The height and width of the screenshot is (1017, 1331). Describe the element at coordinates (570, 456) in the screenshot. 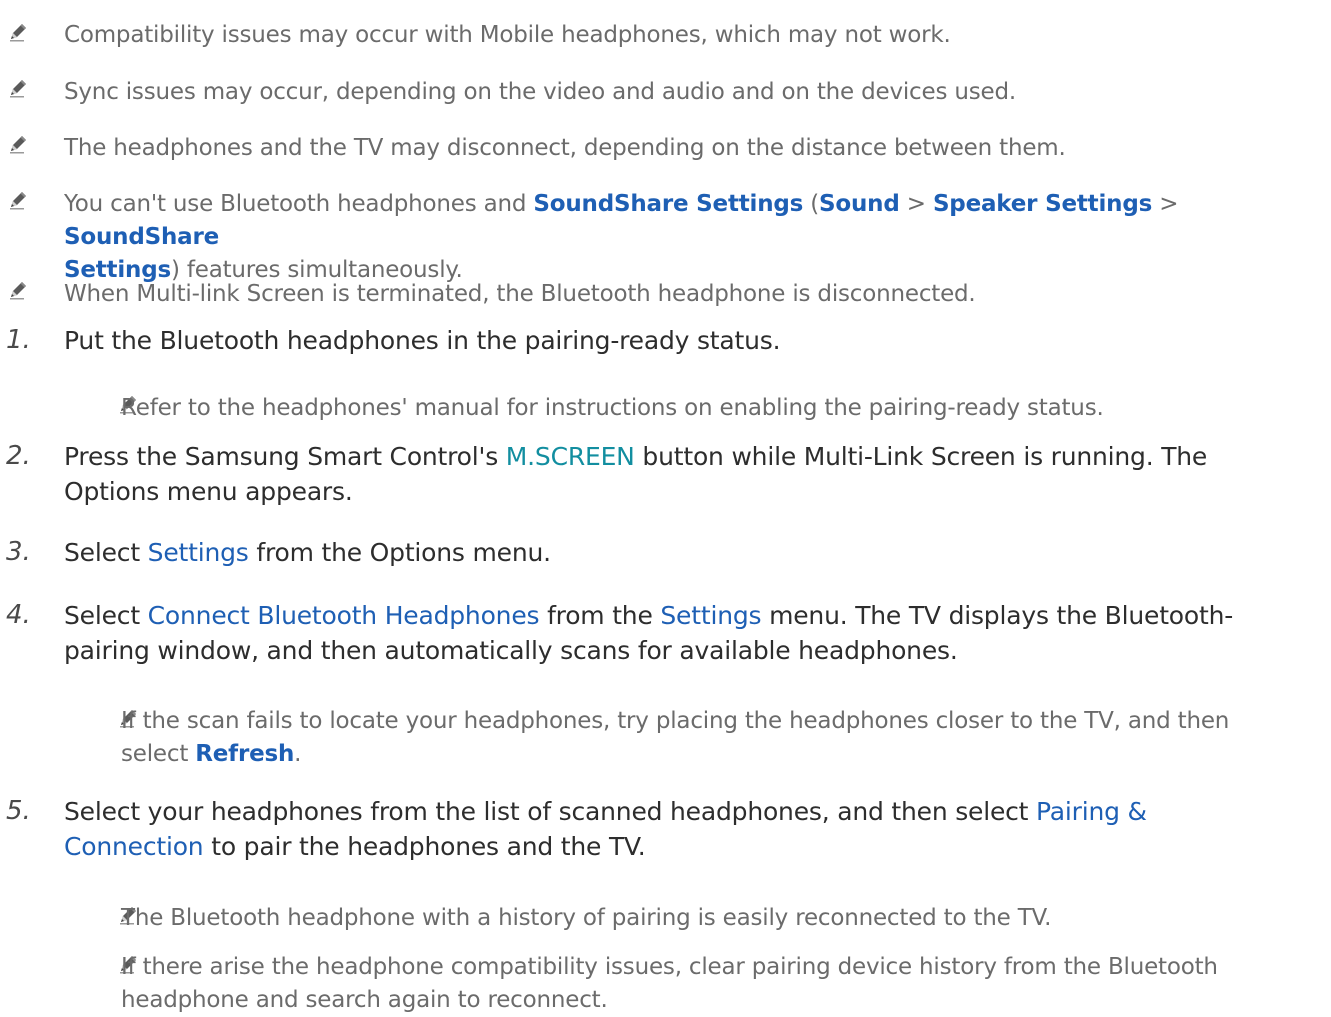

I see `m-screen-button-ref: M.SCREEN` at that location.